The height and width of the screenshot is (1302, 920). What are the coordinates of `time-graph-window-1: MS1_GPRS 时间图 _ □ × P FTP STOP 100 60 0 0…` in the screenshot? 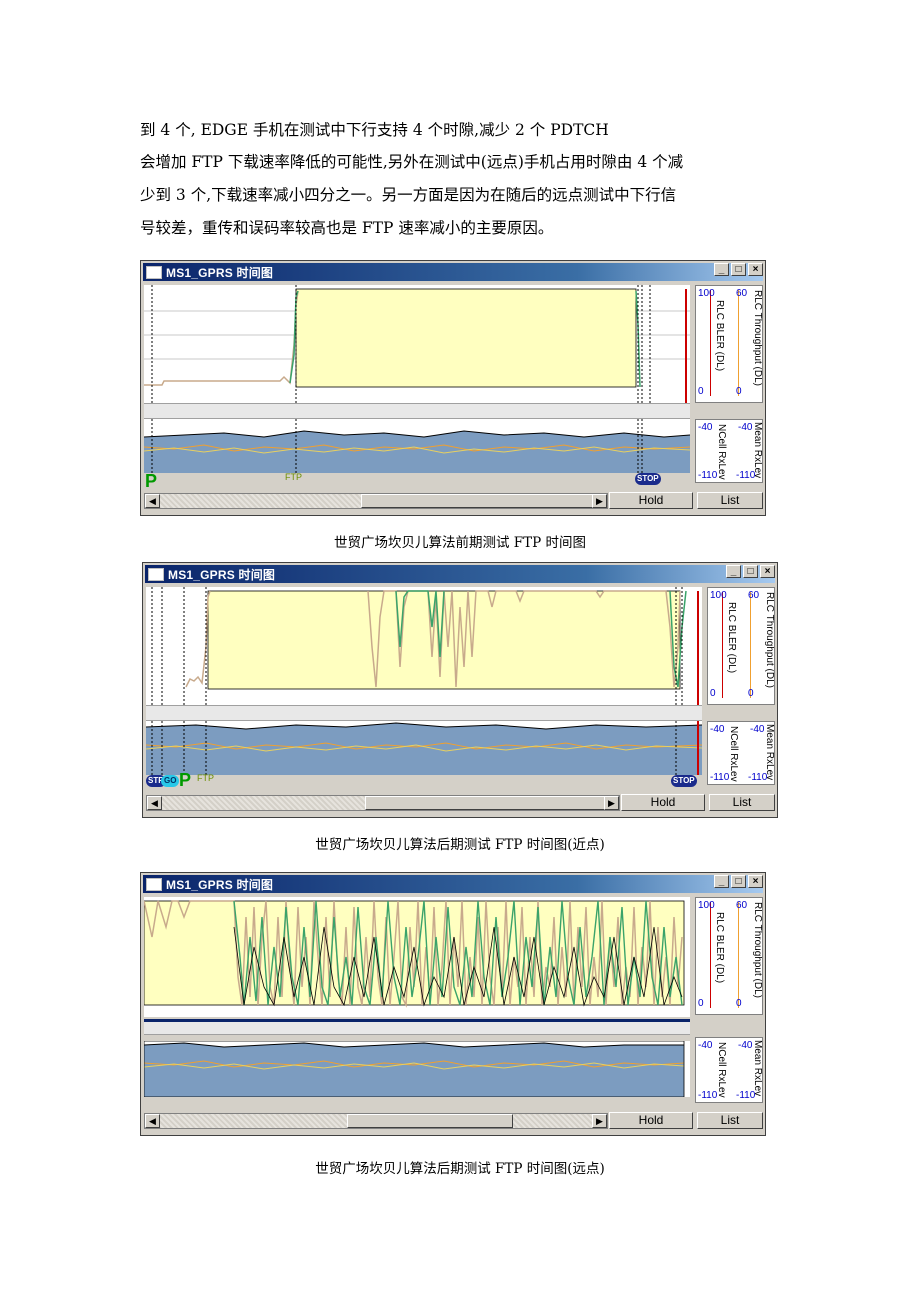 It's located at (453, 388).